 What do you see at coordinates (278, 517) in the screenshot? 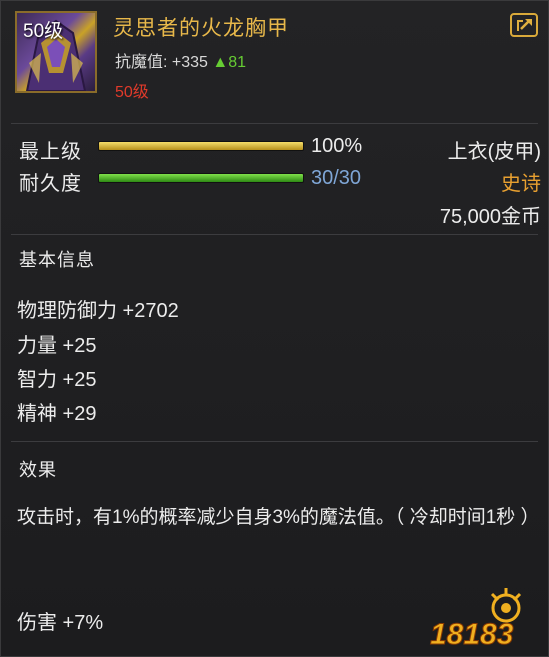
I see `effect-description: 攻击时，有1%的概率减少自身3%的魔法值。（ 冷却时间1秒 ）` at bounding box center [278, 517].